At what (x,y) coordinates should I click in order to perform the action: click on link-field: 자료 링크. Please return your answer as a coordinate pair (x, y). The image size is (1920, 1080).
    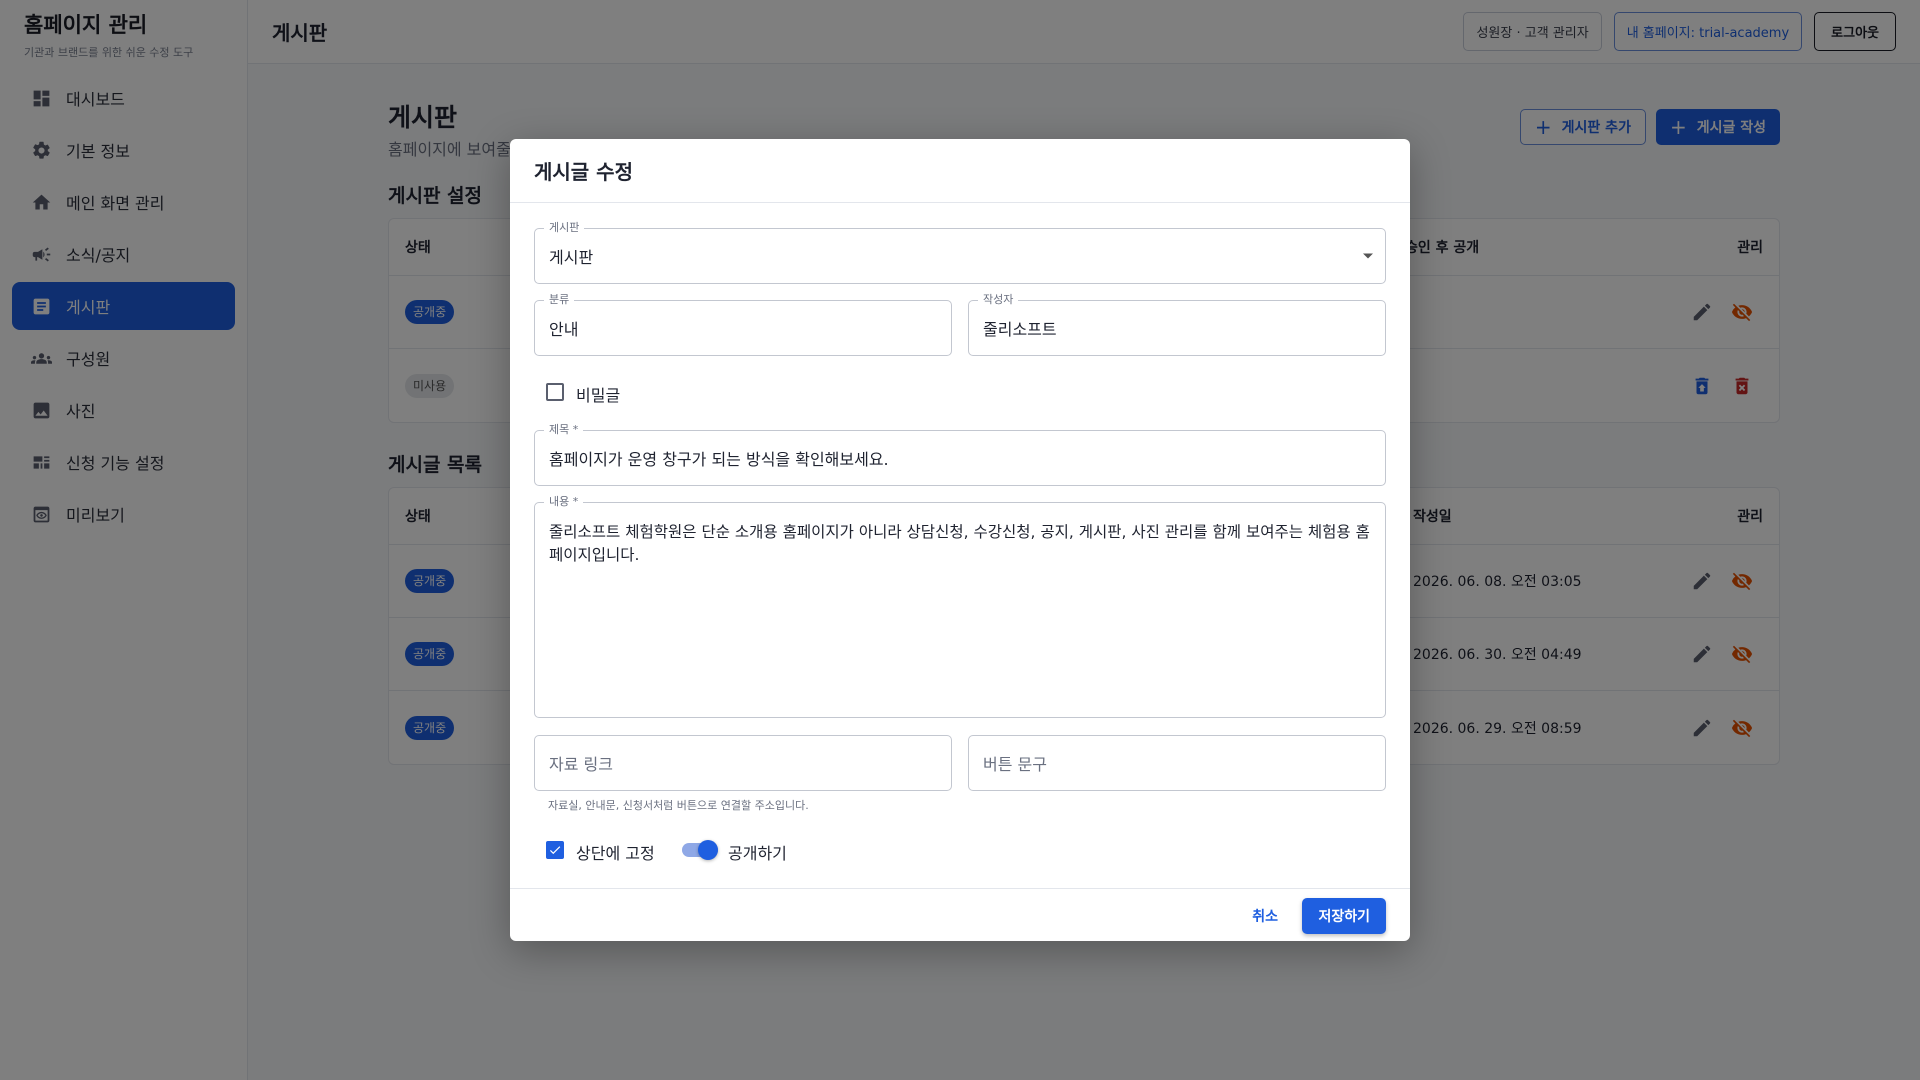
    Looking at the image, I should click on (743, 763).